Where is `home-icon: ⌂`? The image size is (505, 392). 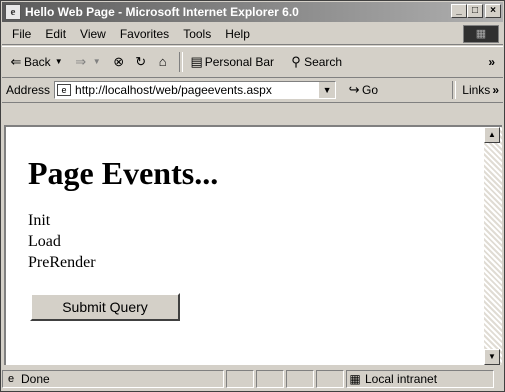
home-icon: ⌂ is located at coordinates (162, 61).